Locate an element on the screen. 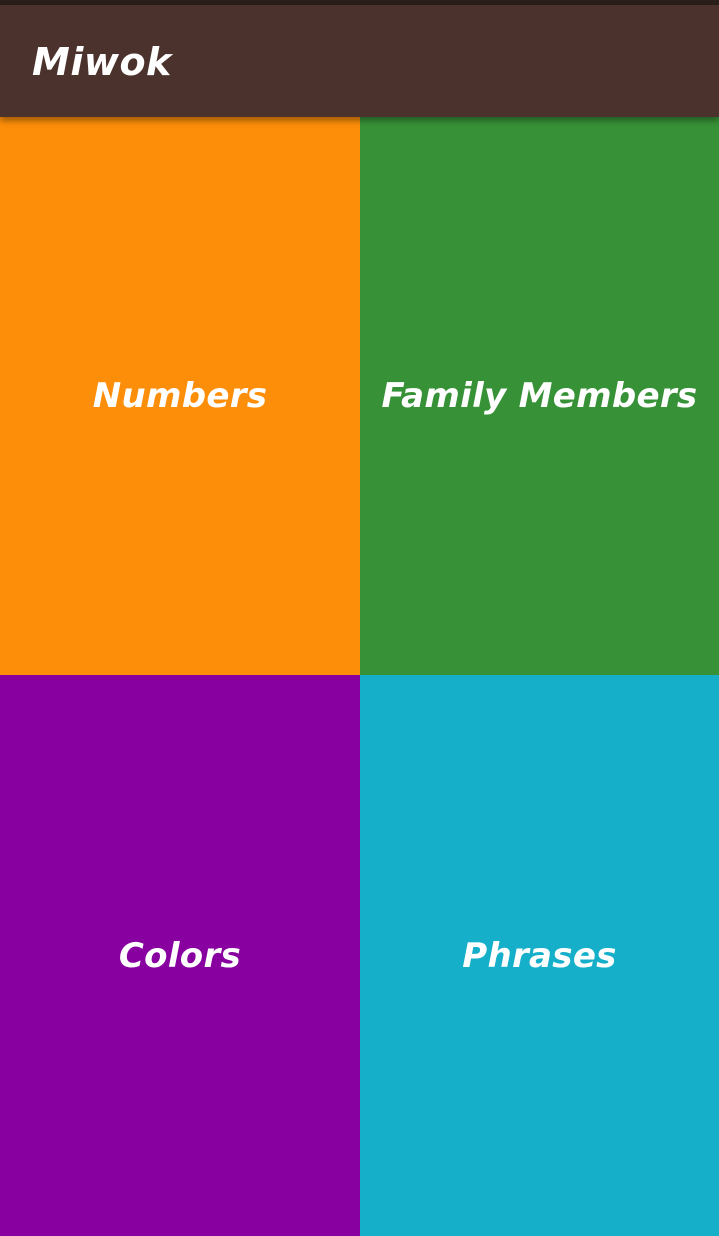 Image resolution: width=719 pixels, height=1236 pixels. family-members-category-label: Family Members is located at coordinates (539, 396).